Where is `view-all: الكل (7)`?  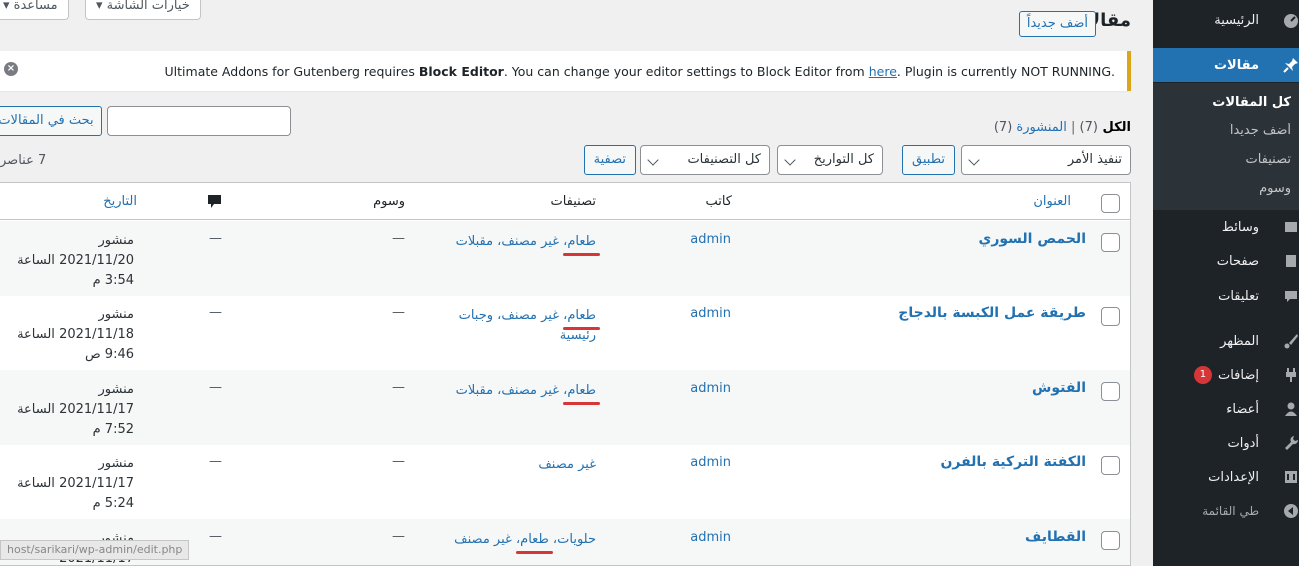
view-all: الكل (7) is located at coordinates (1105, 127).